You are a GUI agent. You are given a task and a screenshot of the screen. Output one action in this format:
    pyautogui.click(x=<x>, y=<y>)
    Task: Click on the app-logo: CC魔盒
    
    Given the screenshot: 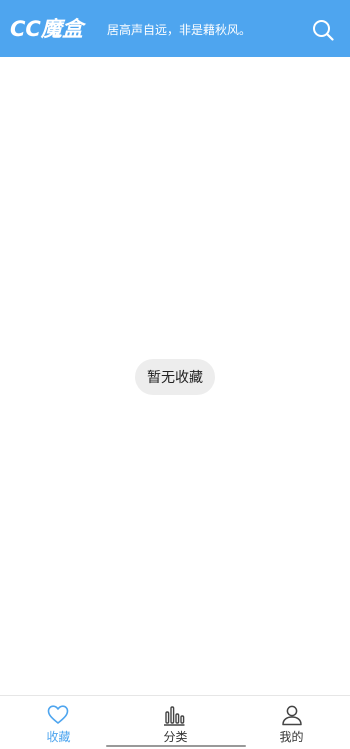 What is the action you would take?
    pyautogui.click(x=46, y=29)
    